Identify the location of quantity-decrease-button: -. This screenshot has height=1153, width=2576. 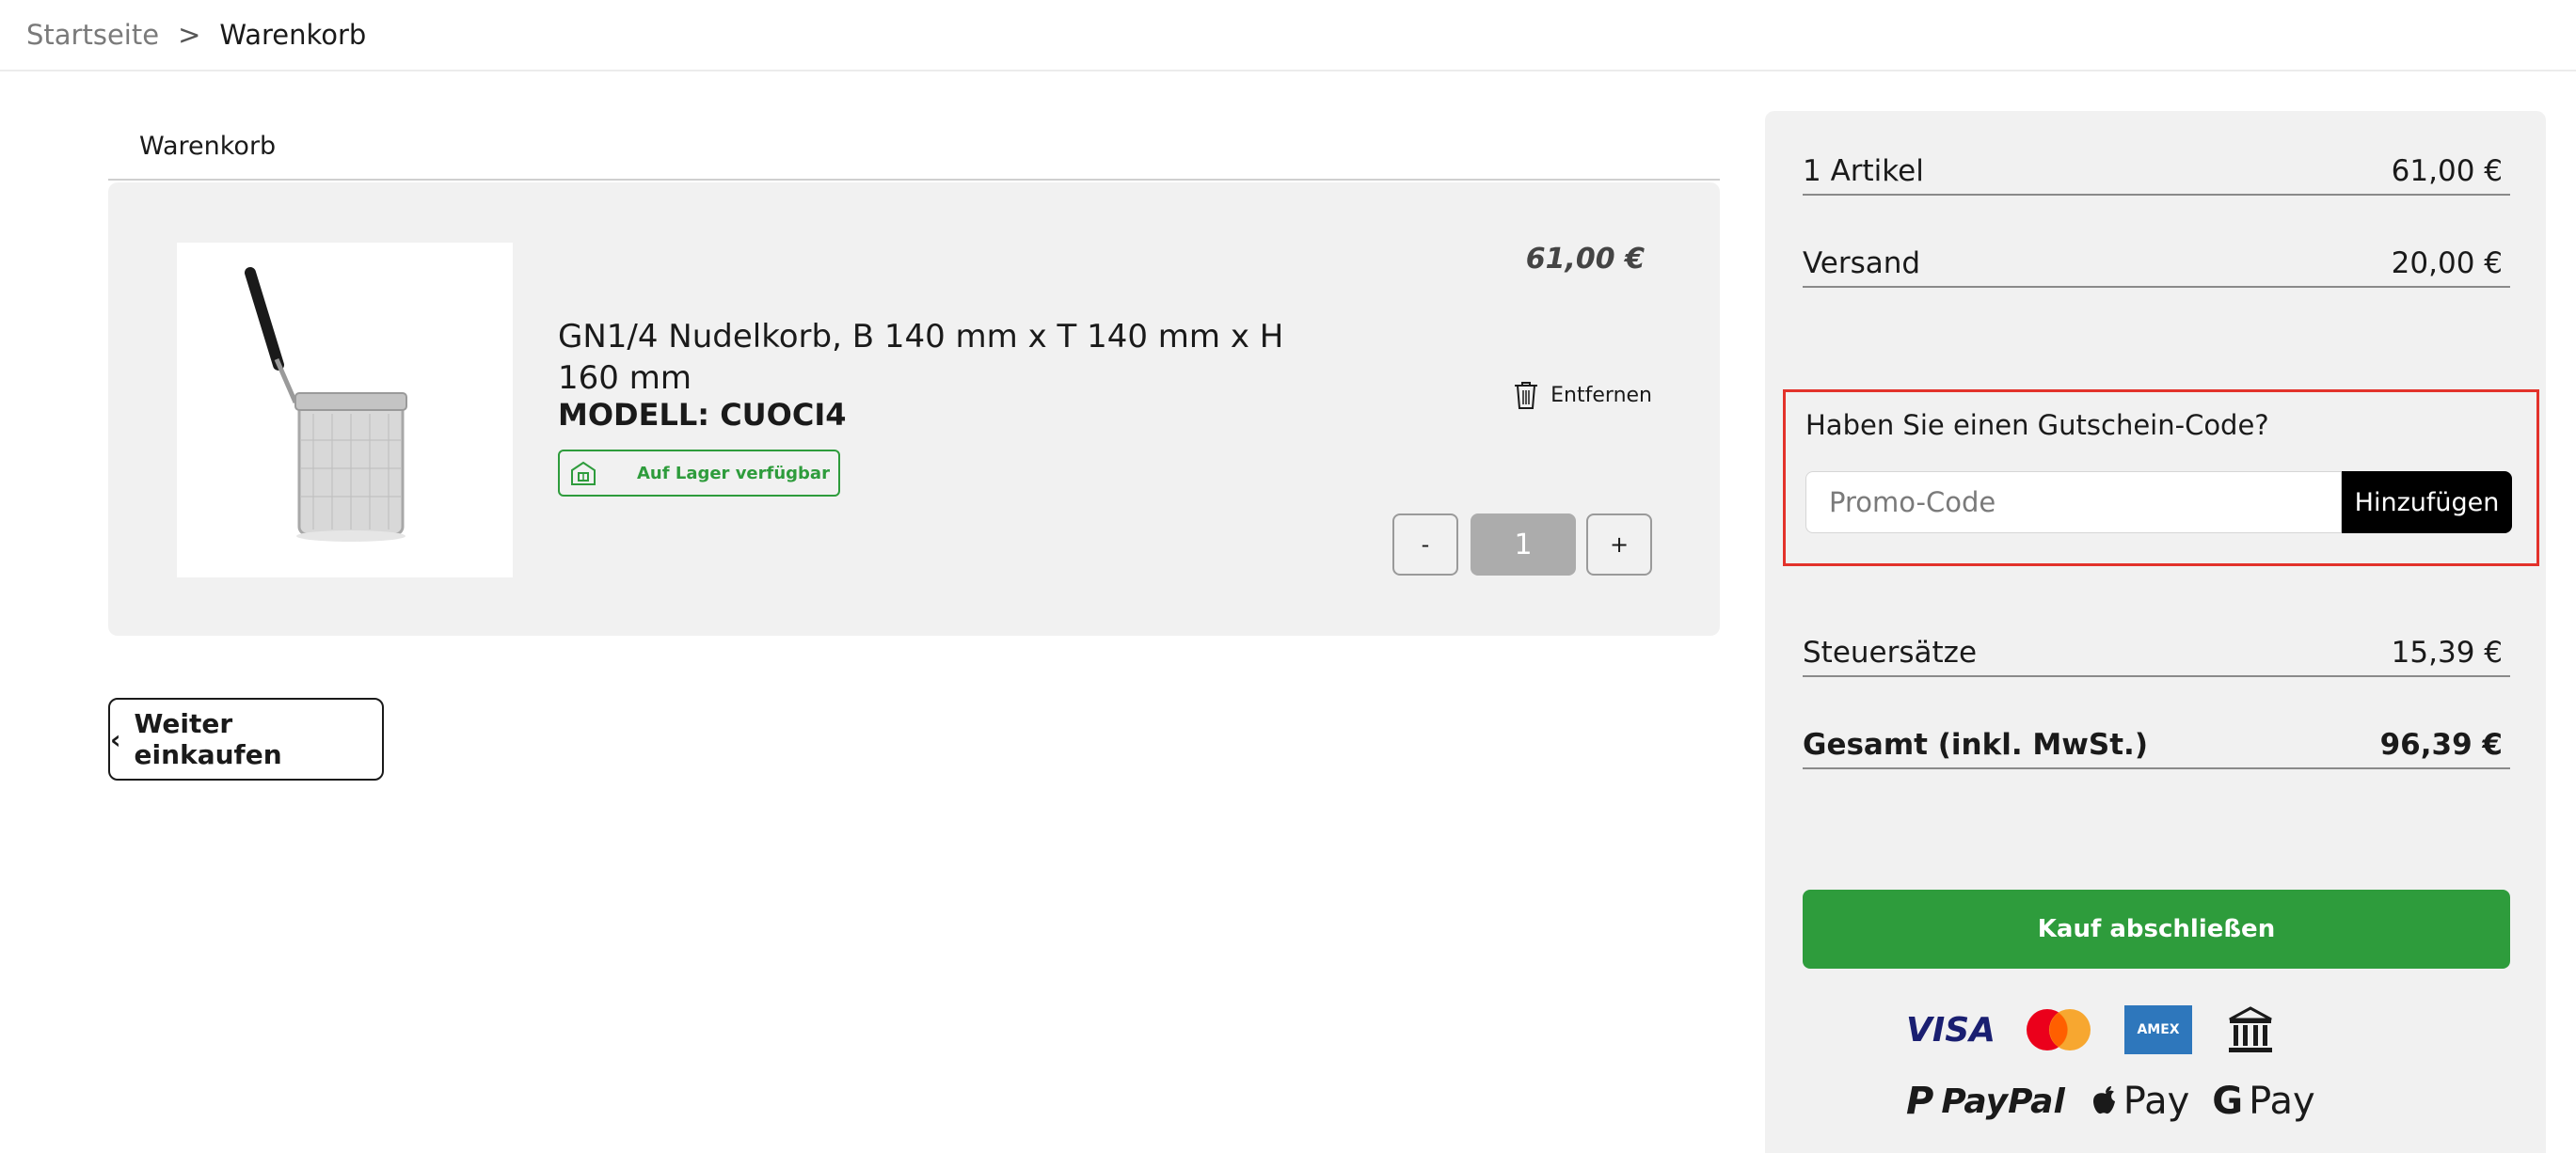
(1425, 544).